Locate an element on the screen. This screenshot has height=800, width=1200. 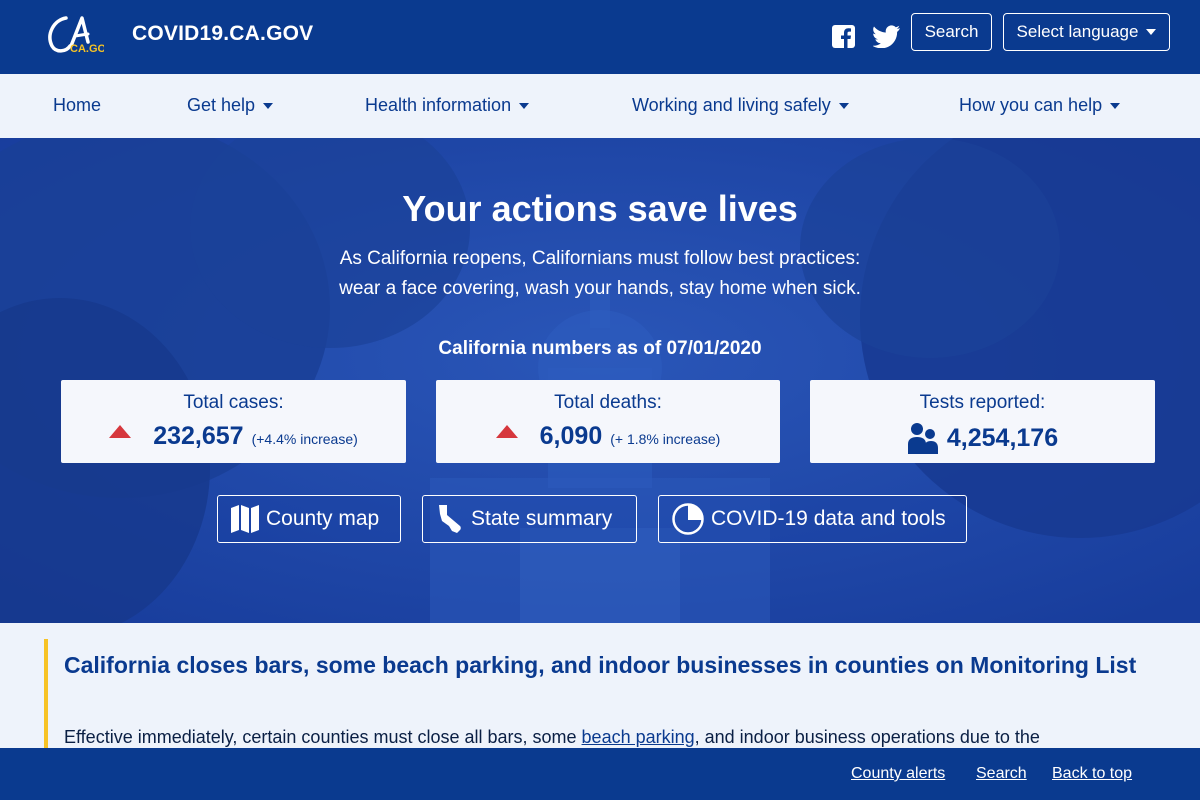
stat-label: Total cases: is located at coordinates (233, 402).